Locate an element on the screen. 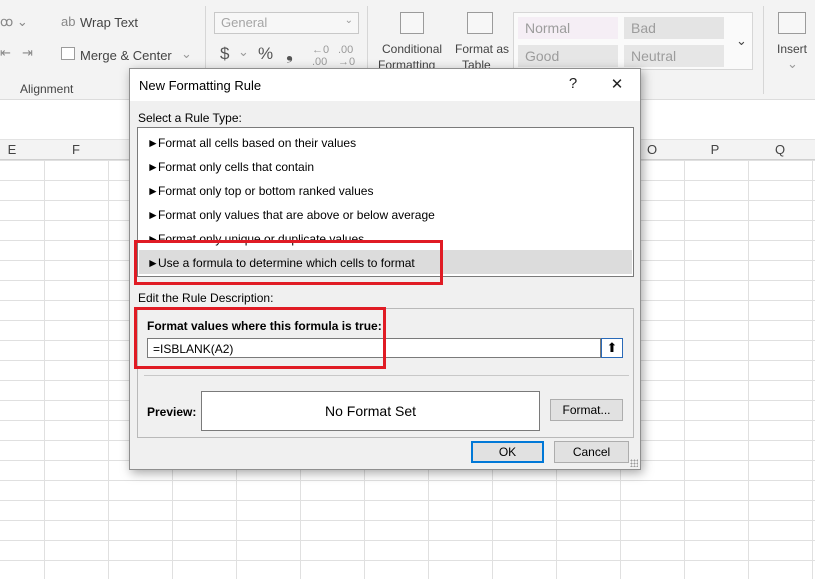 This screenshot has height=579, width=815. conditional-formatting-label: Conditional is located at coordinates (412, 49).